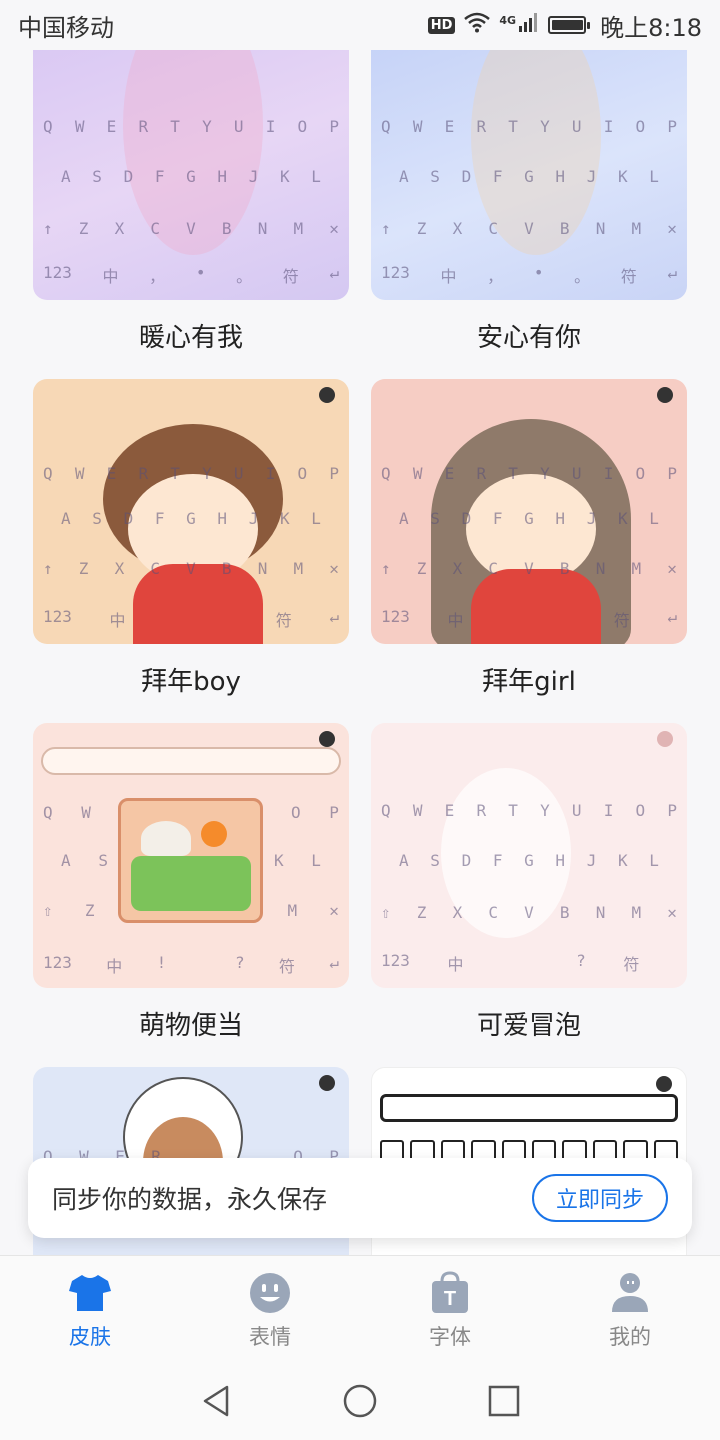  What do you see at coordinates (90, 1336) in the screenshot?
I see `tab-label: 皮肤` at bounding box center [90, 1336].